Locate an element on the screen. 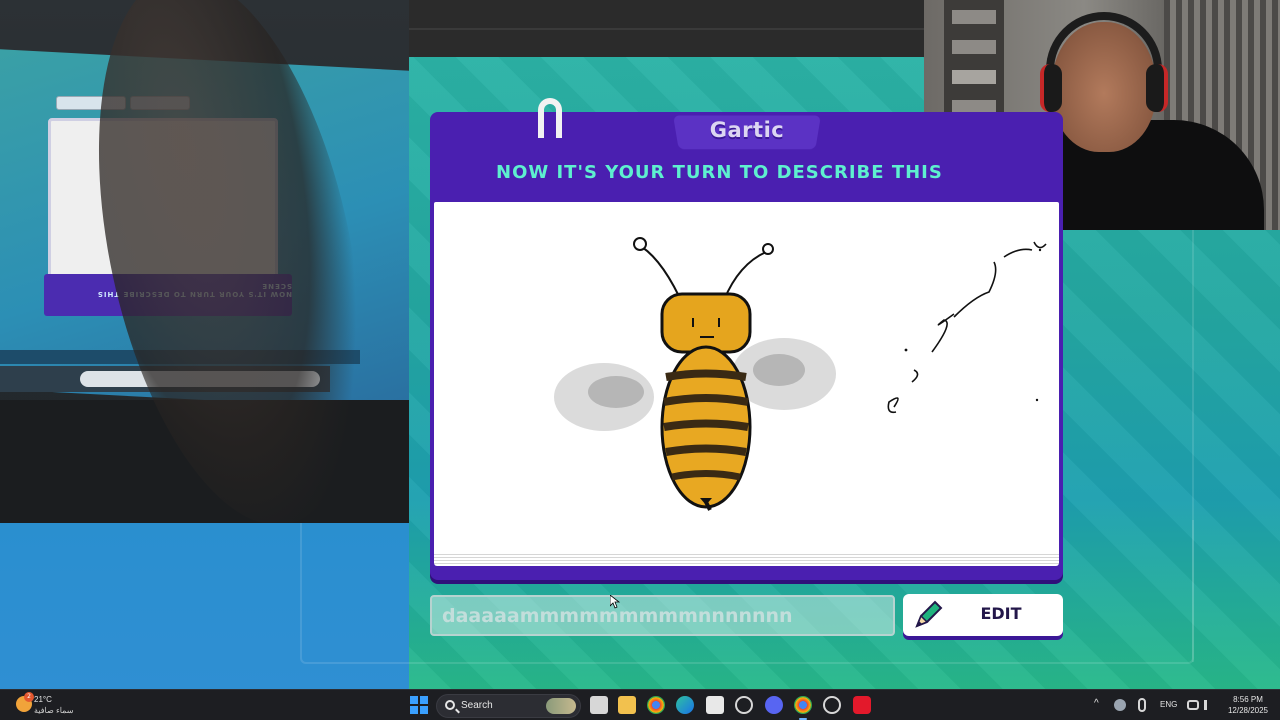  antenna-right-tip is located at coordinates (768, 249).